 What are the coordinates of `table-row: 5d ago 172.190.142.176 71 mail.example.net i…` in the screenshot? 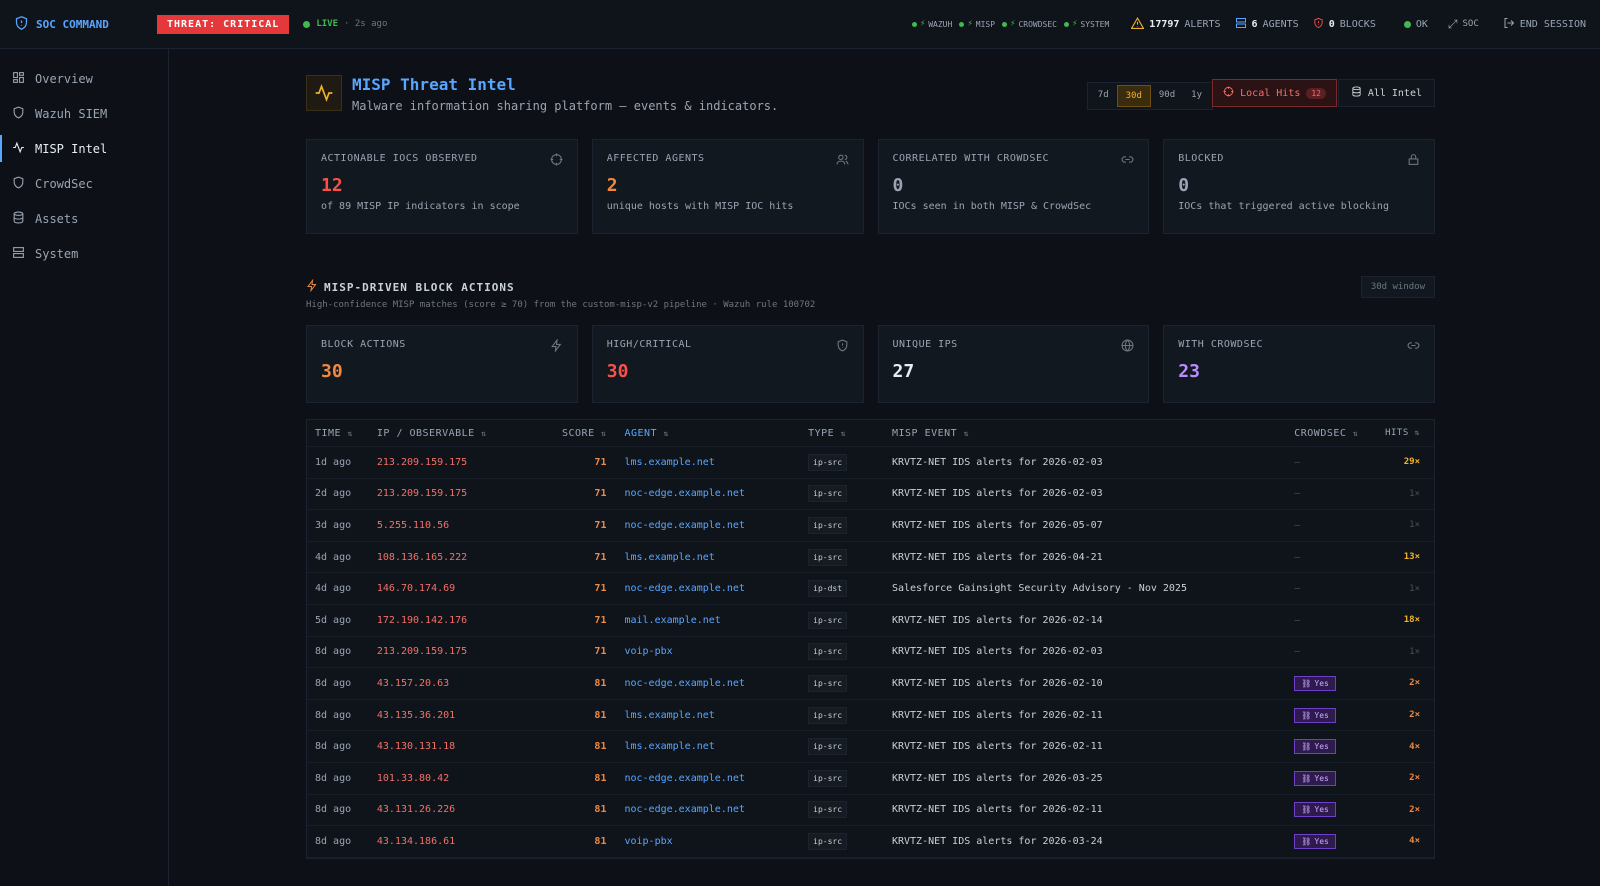 It's located at (870, 621).